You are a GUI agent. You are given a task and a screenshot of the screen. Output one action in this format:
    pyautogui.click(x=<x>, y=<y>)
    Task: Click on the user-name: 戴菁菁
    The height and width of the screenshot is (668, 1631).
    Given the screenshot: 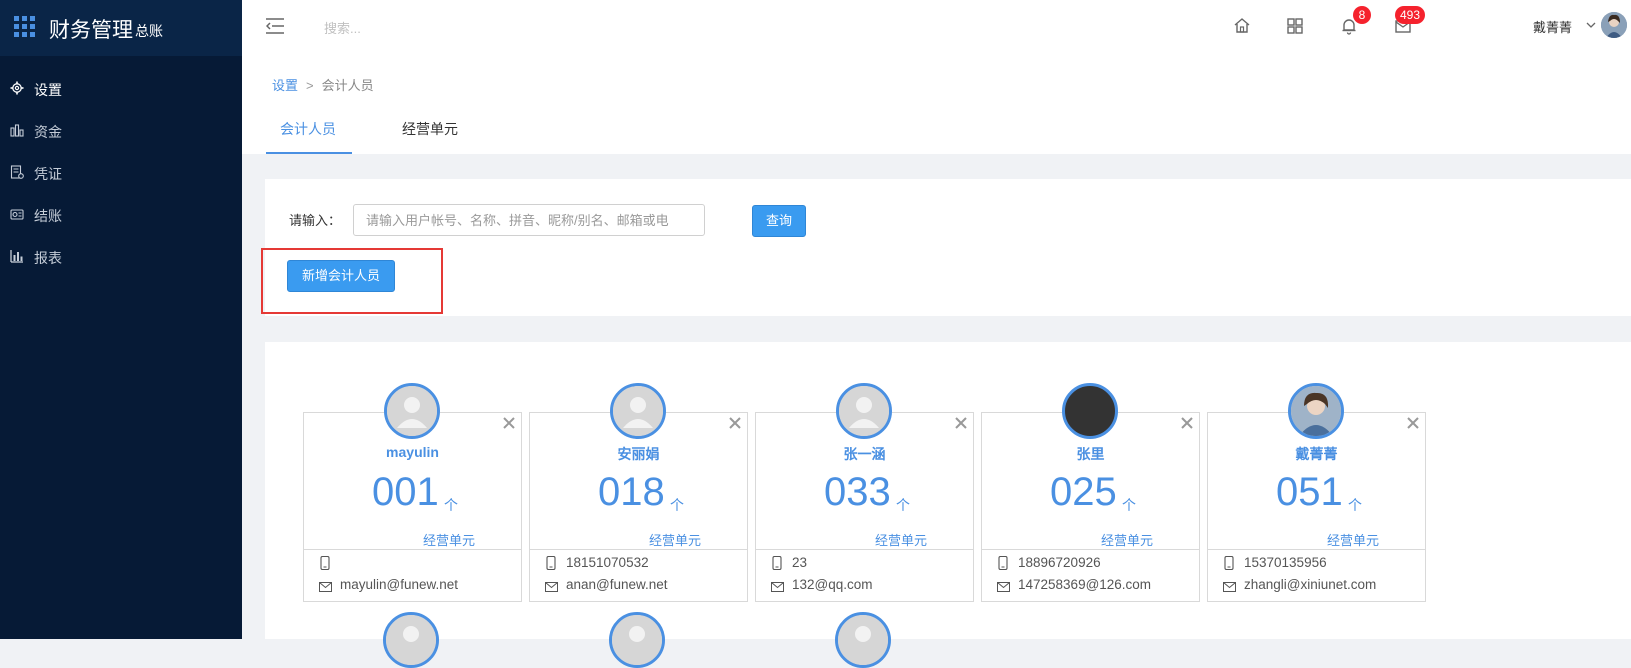 What is the action you would take?
    pyautogui.click(x=1552, y=26)
    